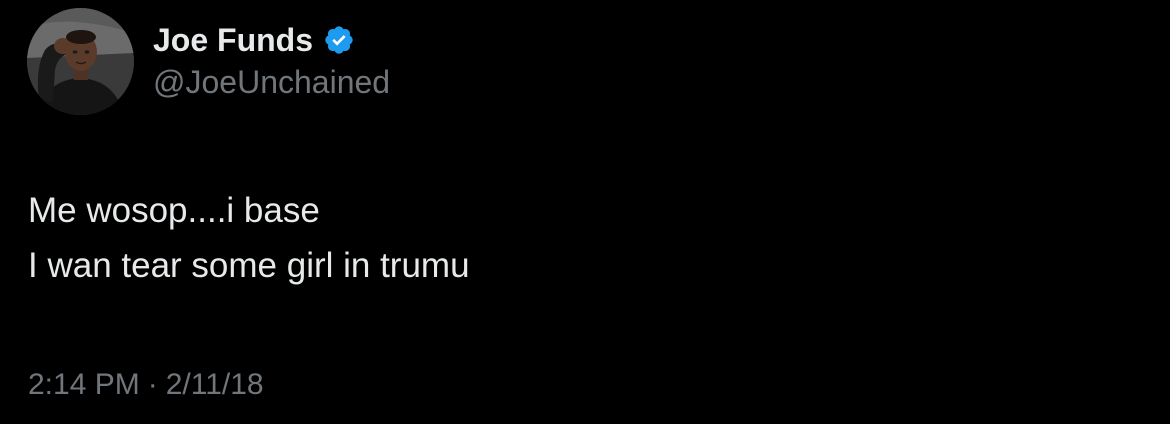  I want to click on tweet-text-line: I wan tear some girl in trumu, so click(249, 265).